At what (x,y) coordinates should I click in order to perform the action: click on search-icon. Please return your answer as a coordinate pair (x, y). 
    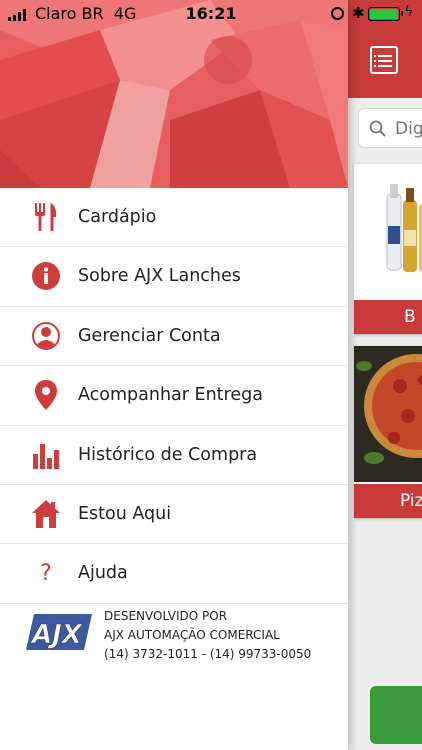
    Looking at the image, I should click on (377, 128).